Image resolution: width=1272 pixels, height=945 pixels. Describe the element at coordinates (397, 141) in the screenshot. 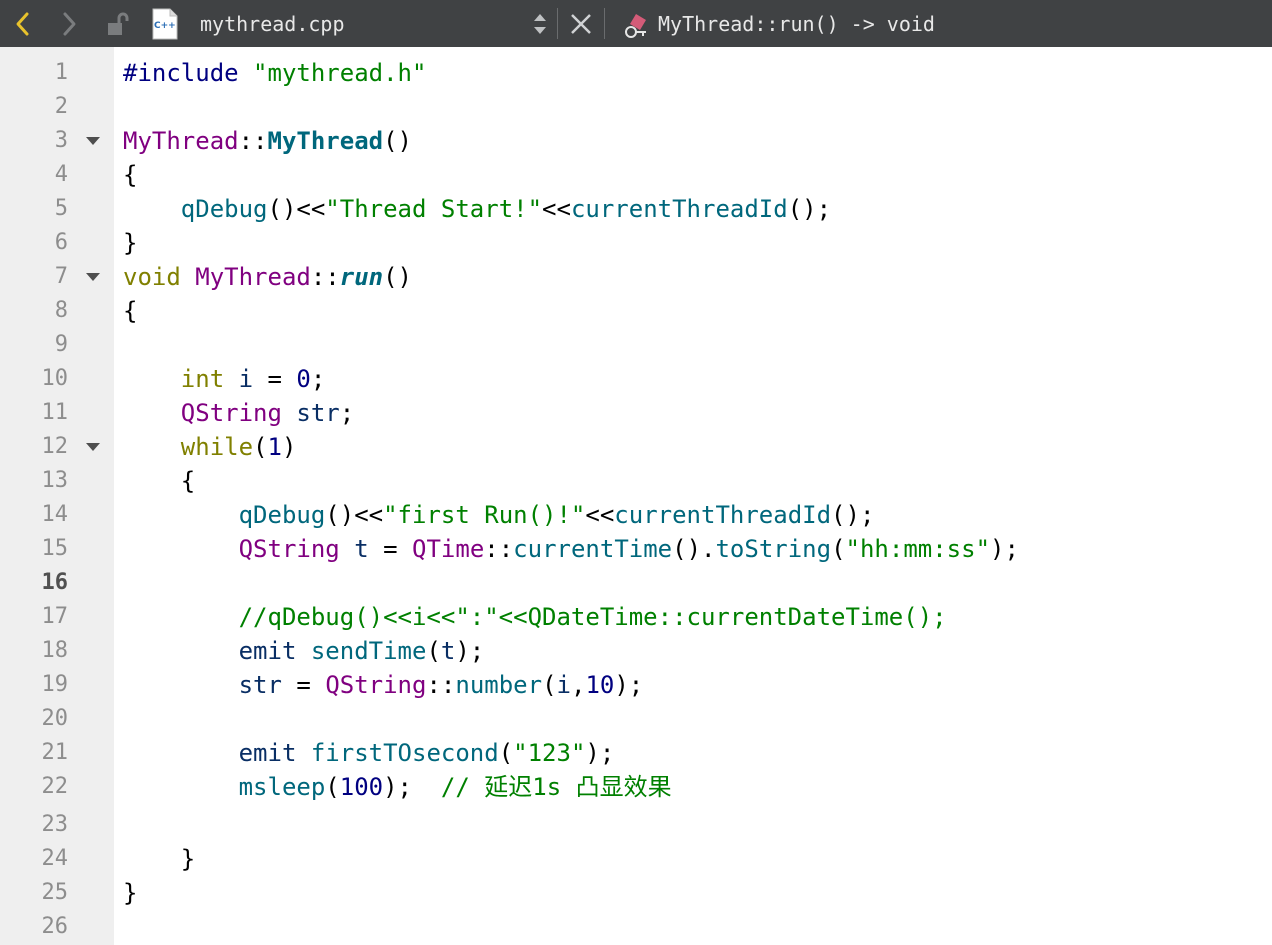

I see `code-token: ()` at that location.